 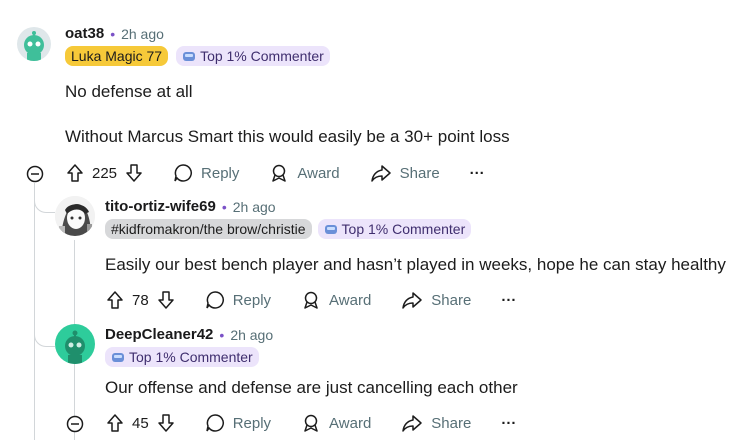 I want to click on user-flair: Luka Magic 77, so click(x=117, y=56).